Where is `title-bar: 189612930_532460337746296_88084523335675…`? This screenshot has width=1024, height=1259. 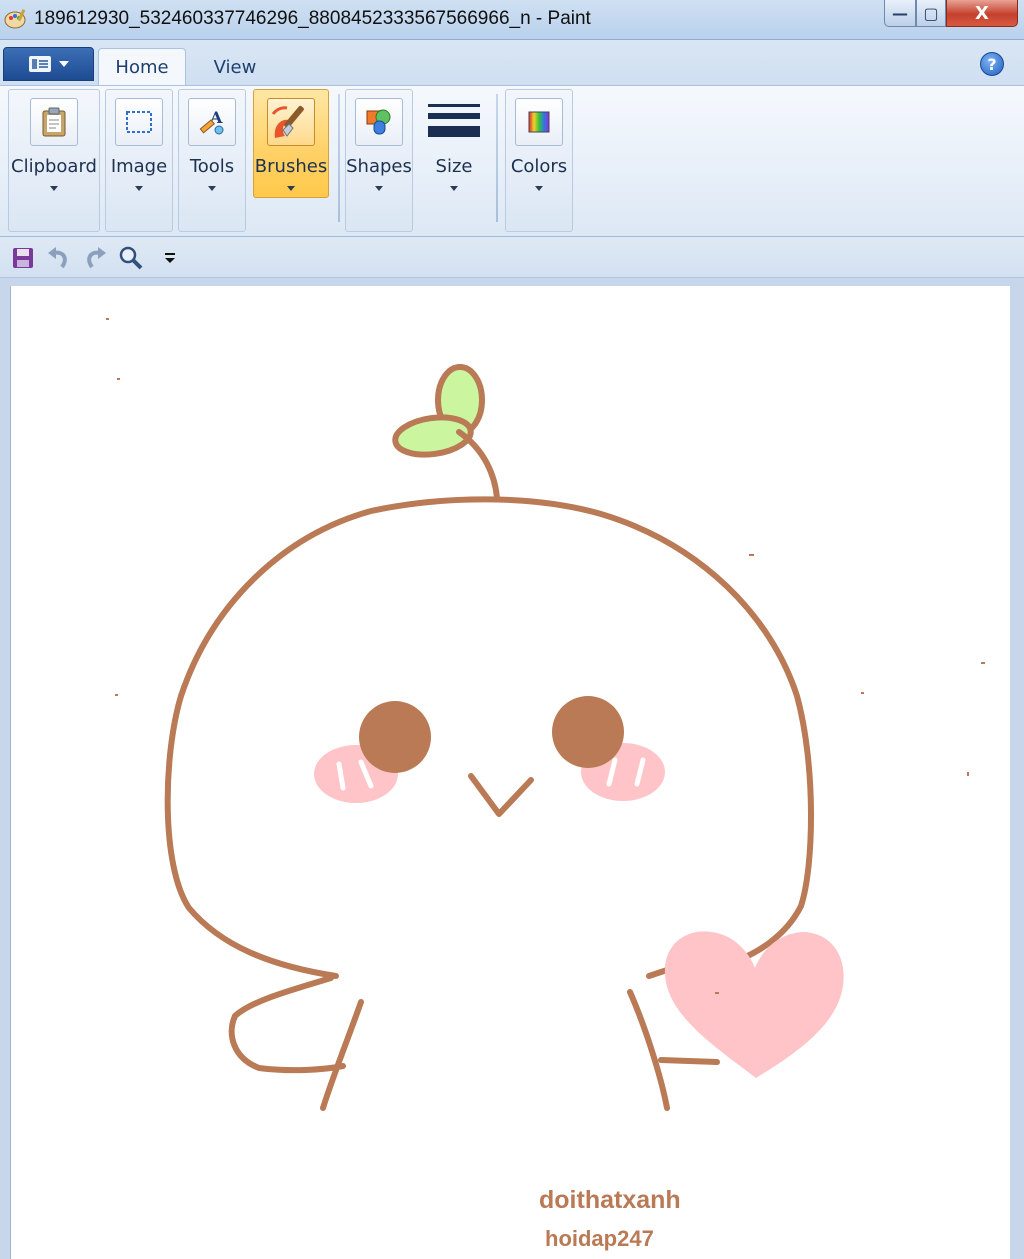 title-bar: 189612930_532460337746296_88084523335675… is located at coordinates (512, 20).